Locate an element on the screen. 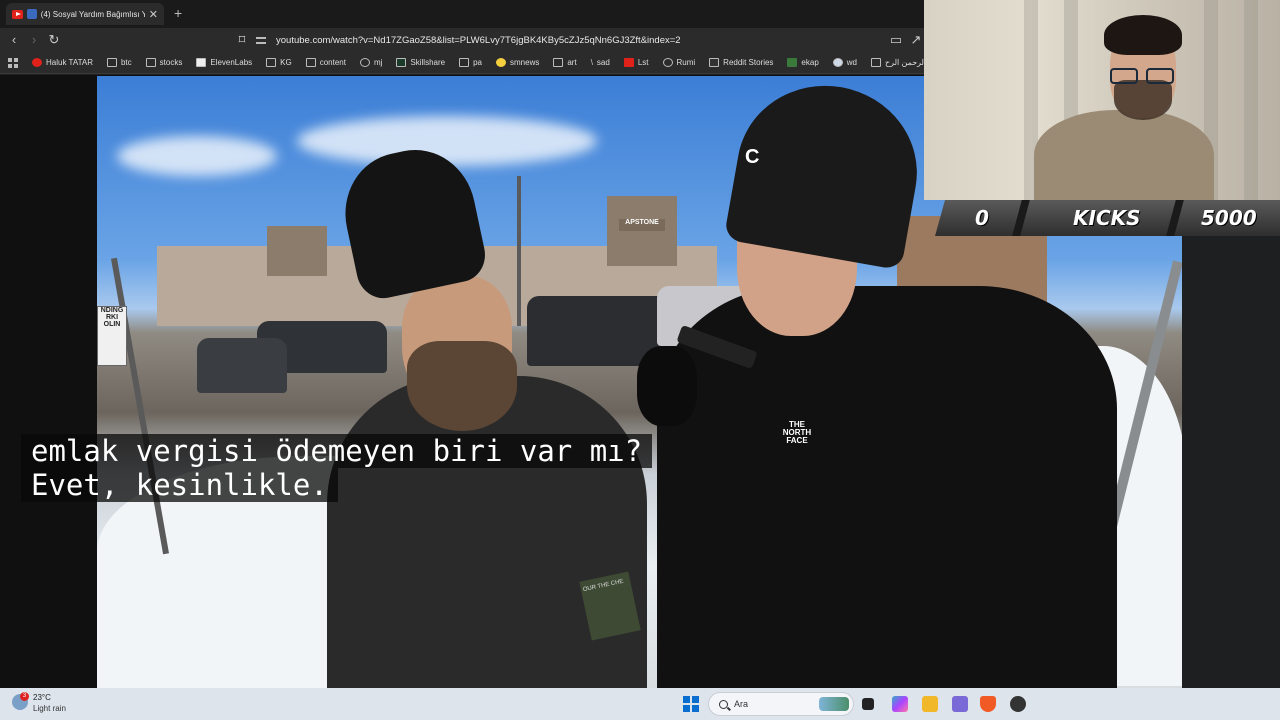  site-info-icon is located at coordinates (262, 40).